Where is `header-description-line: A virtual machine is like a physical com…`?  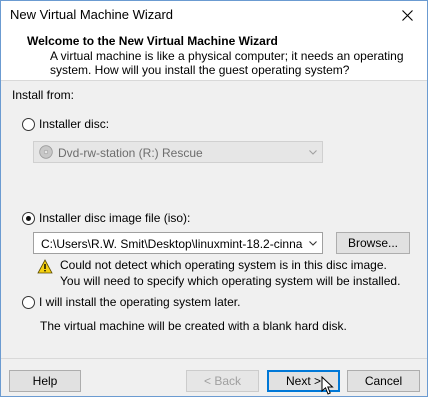
header-description-line: A virtual machine is like a physical com… is located at coordinates (227, 56).